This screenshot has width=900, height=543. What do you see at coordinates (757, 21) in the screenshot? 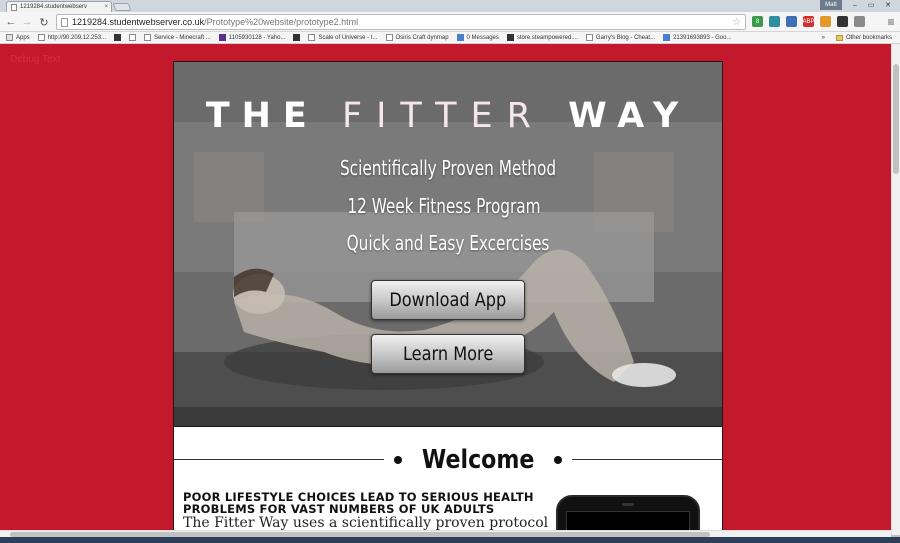
I see `ext-green-icon: 8` at bounding box center [757, 21].